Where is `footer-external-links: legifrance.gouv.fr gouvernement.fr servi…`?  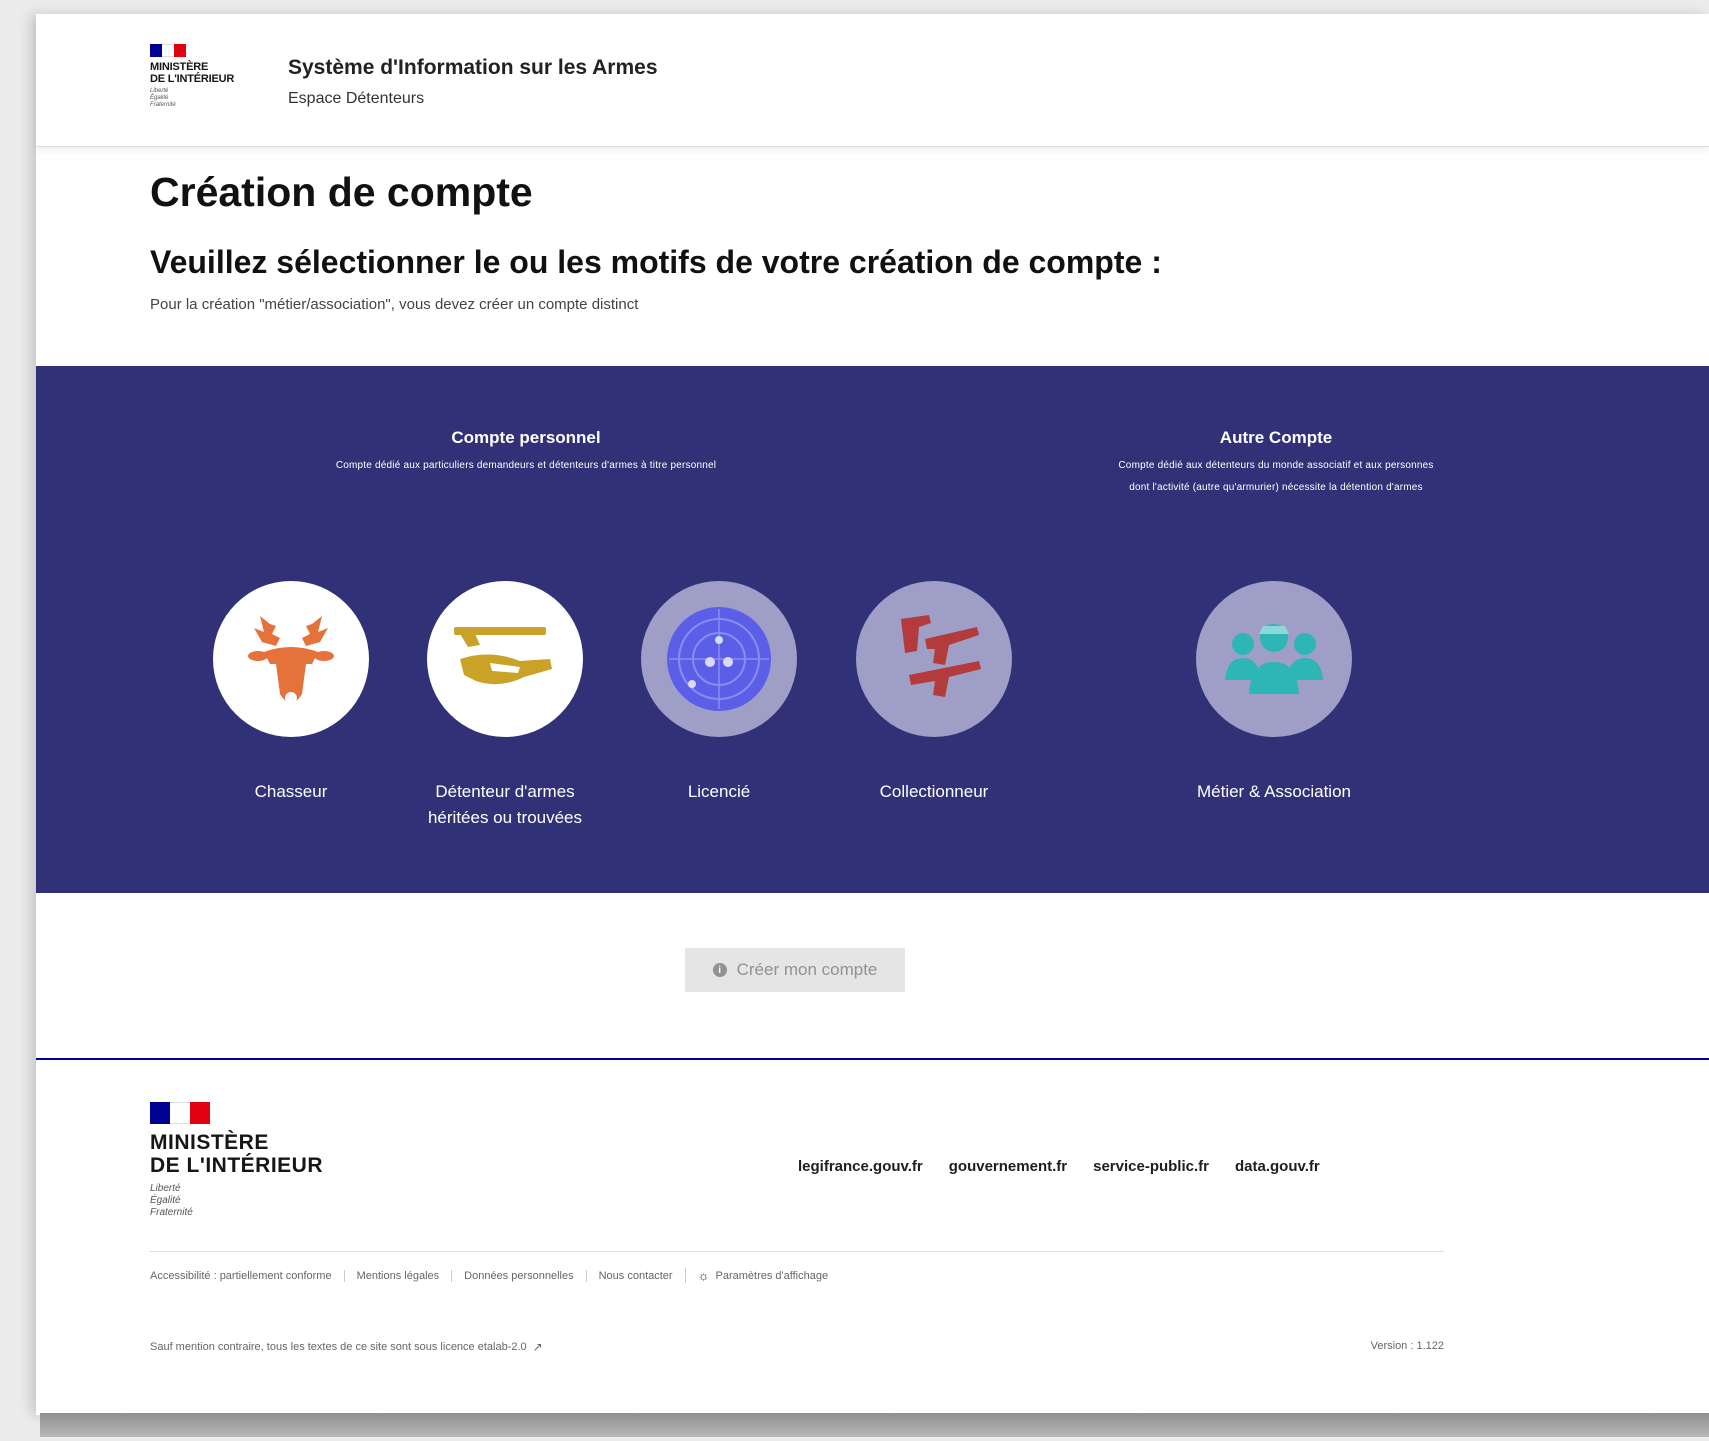 footer-external-links: legifrance.gouv.fr gouvernement.fr servi… is located at coordinates (1059, 1166).